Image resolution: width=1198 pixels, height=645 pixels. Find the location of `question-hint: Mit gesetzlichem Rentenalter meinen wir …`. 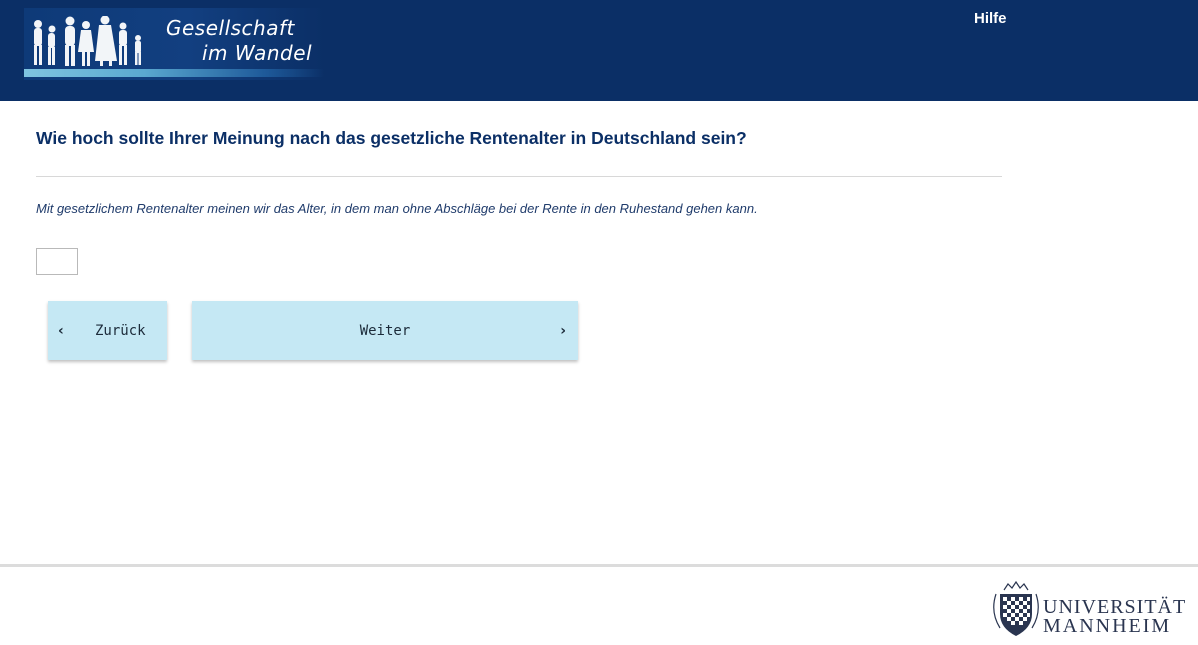

question-hint: Mit gesetzlichem Rentenalter meinen wir … is located at coordinates (397, 208).